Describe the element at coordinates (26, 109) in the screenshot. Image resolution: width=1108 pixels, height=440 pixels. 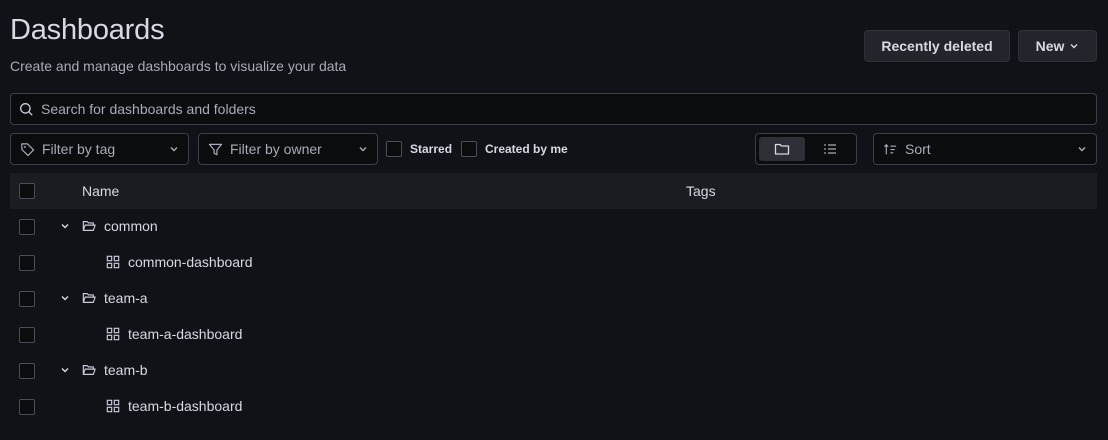
I see `search-icon` at that location.